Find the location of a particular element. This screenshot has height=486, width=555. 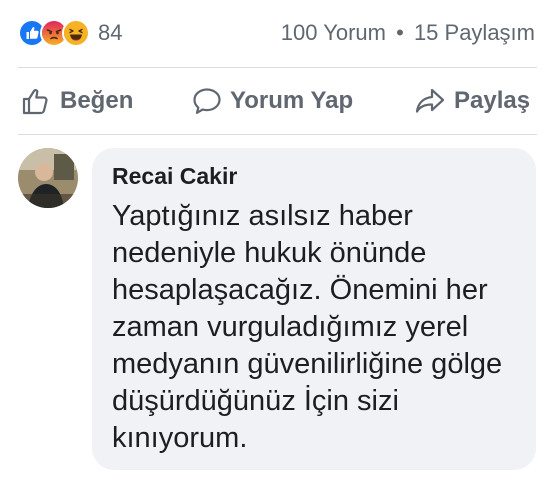

share-arrow-icon is located at coordinates (430, 100).